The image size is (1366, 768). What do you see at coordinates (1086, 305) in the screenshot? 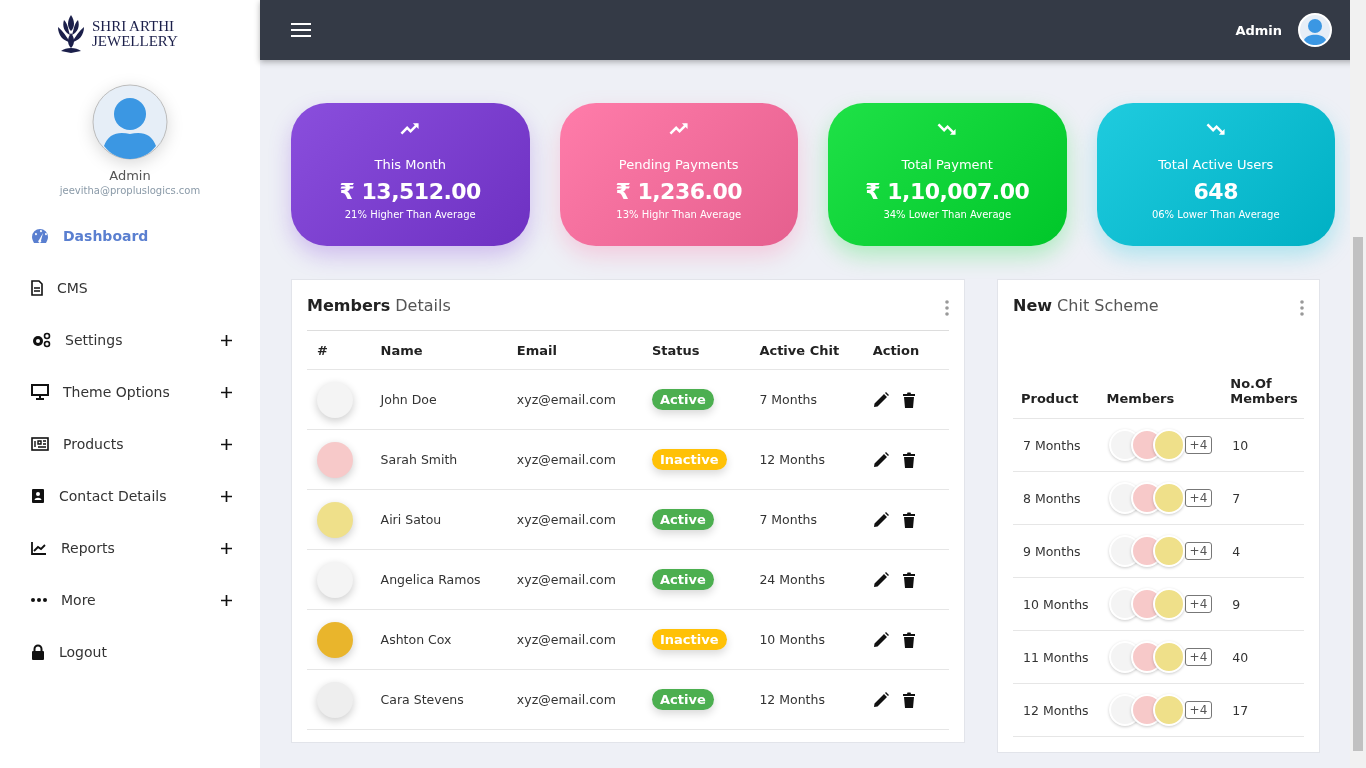
I see `panel-title: New Chit Scheme` at bounding box center [1086, 305].